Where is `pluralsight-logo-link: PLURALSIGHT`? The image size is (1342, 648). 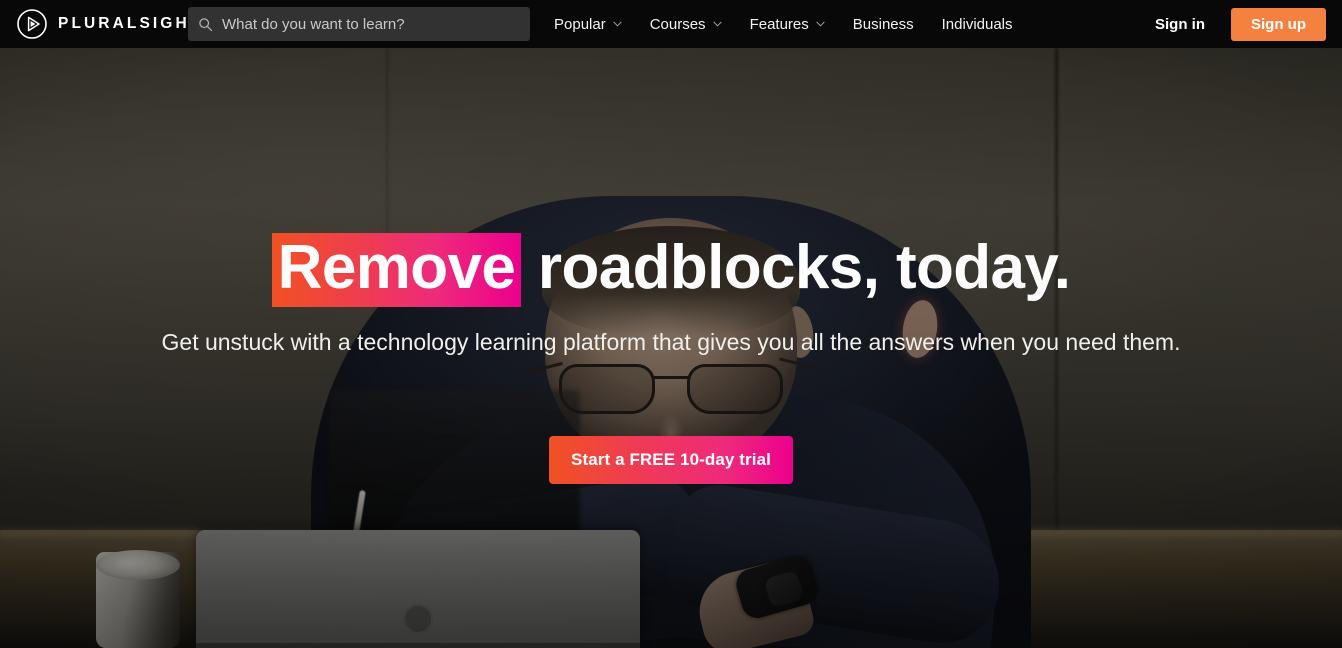
pluralsight-logo-link: PLURALSIGHT is located at coordinates (109, 24).